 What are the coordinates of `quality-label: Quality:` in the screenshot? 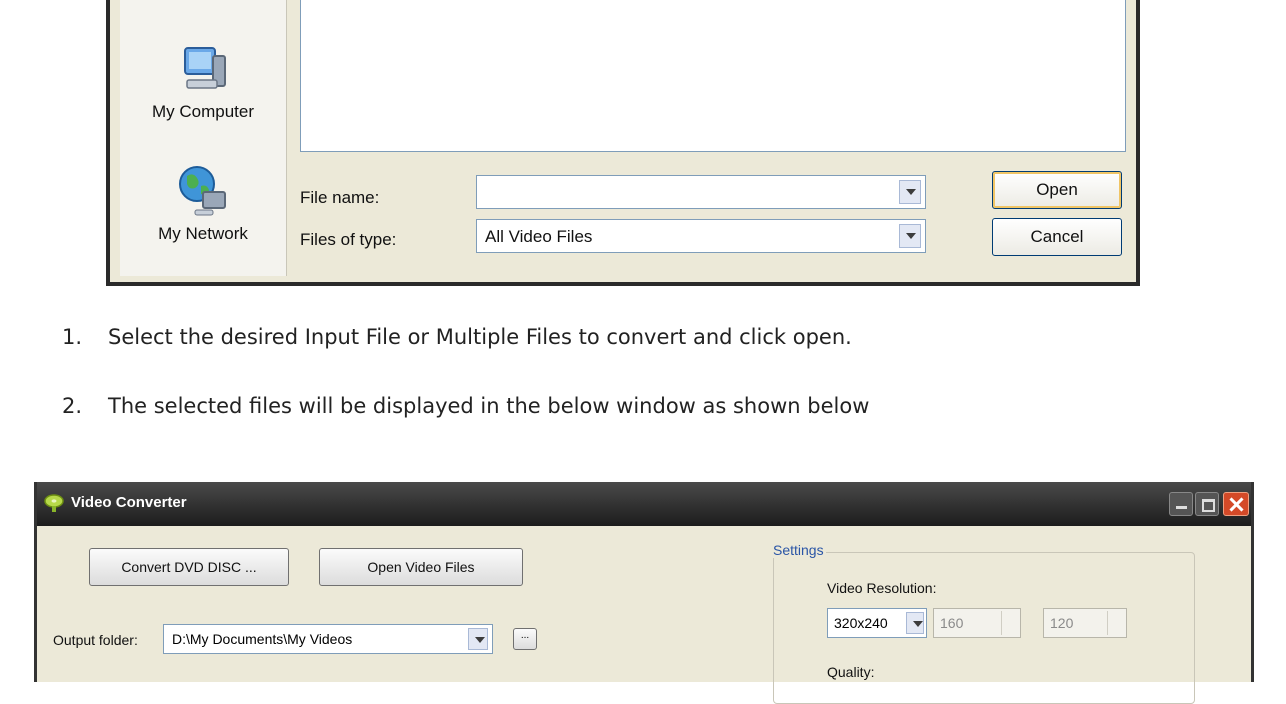 It's located at (851, 672).